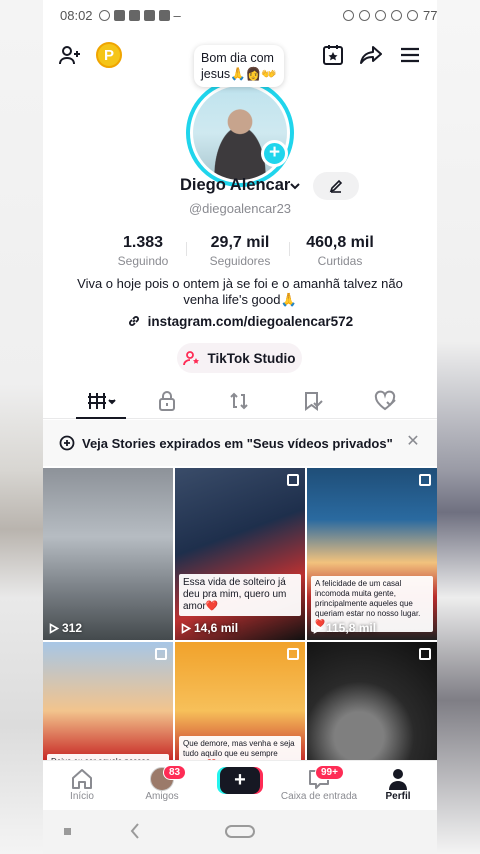 Image resolution: width=480 pixels, height=854 pixels. I want to click on tab-favorites, so click(313, 401).